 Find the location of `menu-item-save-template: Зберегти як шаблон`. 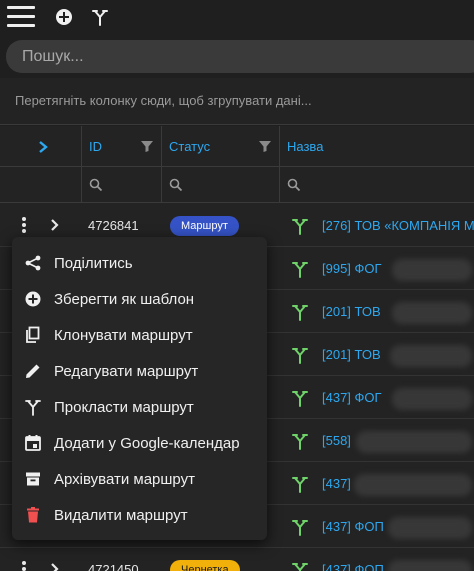

menu-item-save-template: Зберегти як шаблон is located at coordinates (139, 299).